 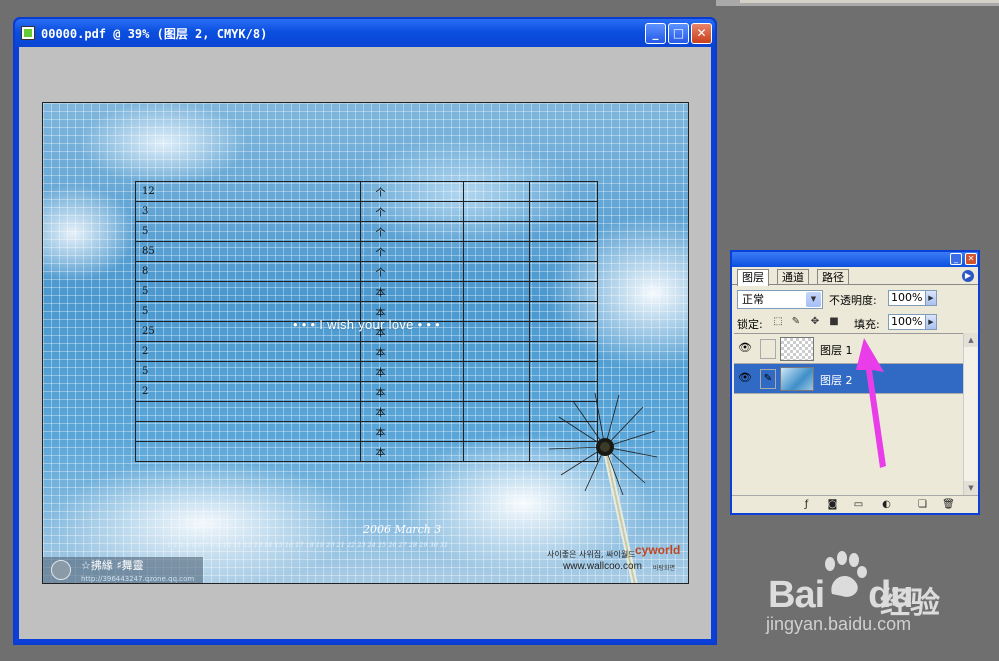 What do you see at coordinates (753, 277) in the screenshot?
I see `tab-layers: 图层` at bounding box center [753, 277].